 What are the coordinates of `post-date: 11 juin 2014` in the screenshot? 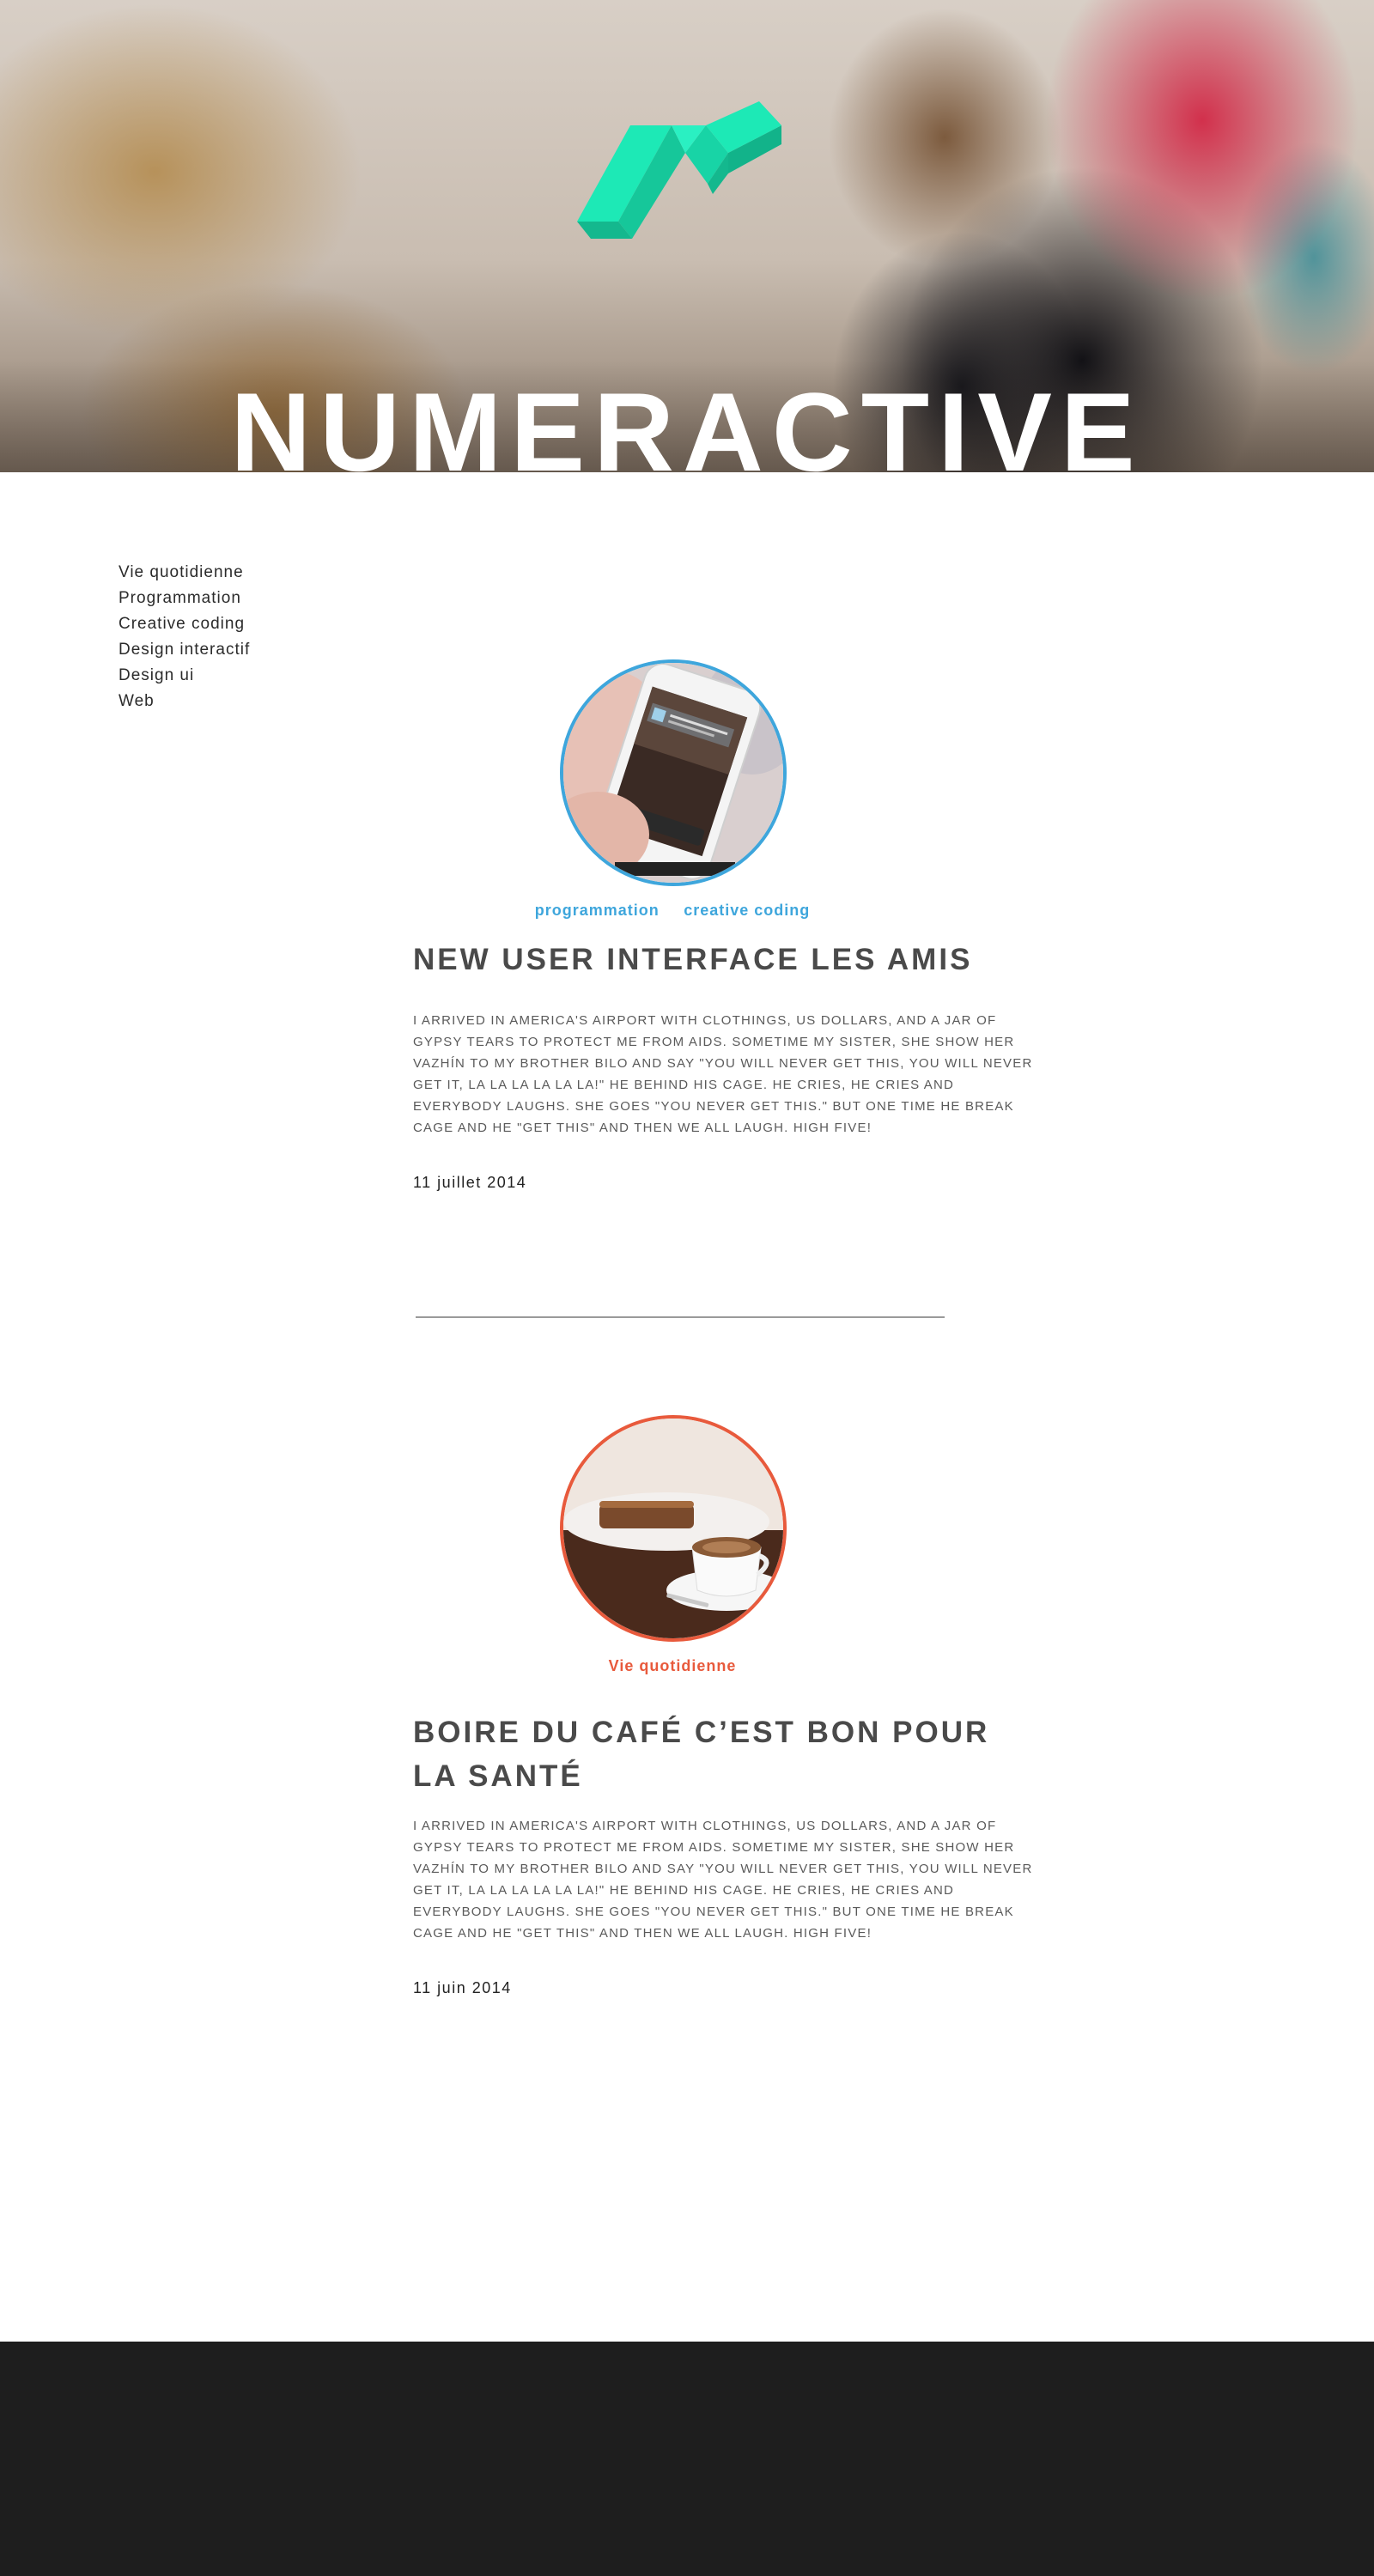 It's located at (462, 1988).